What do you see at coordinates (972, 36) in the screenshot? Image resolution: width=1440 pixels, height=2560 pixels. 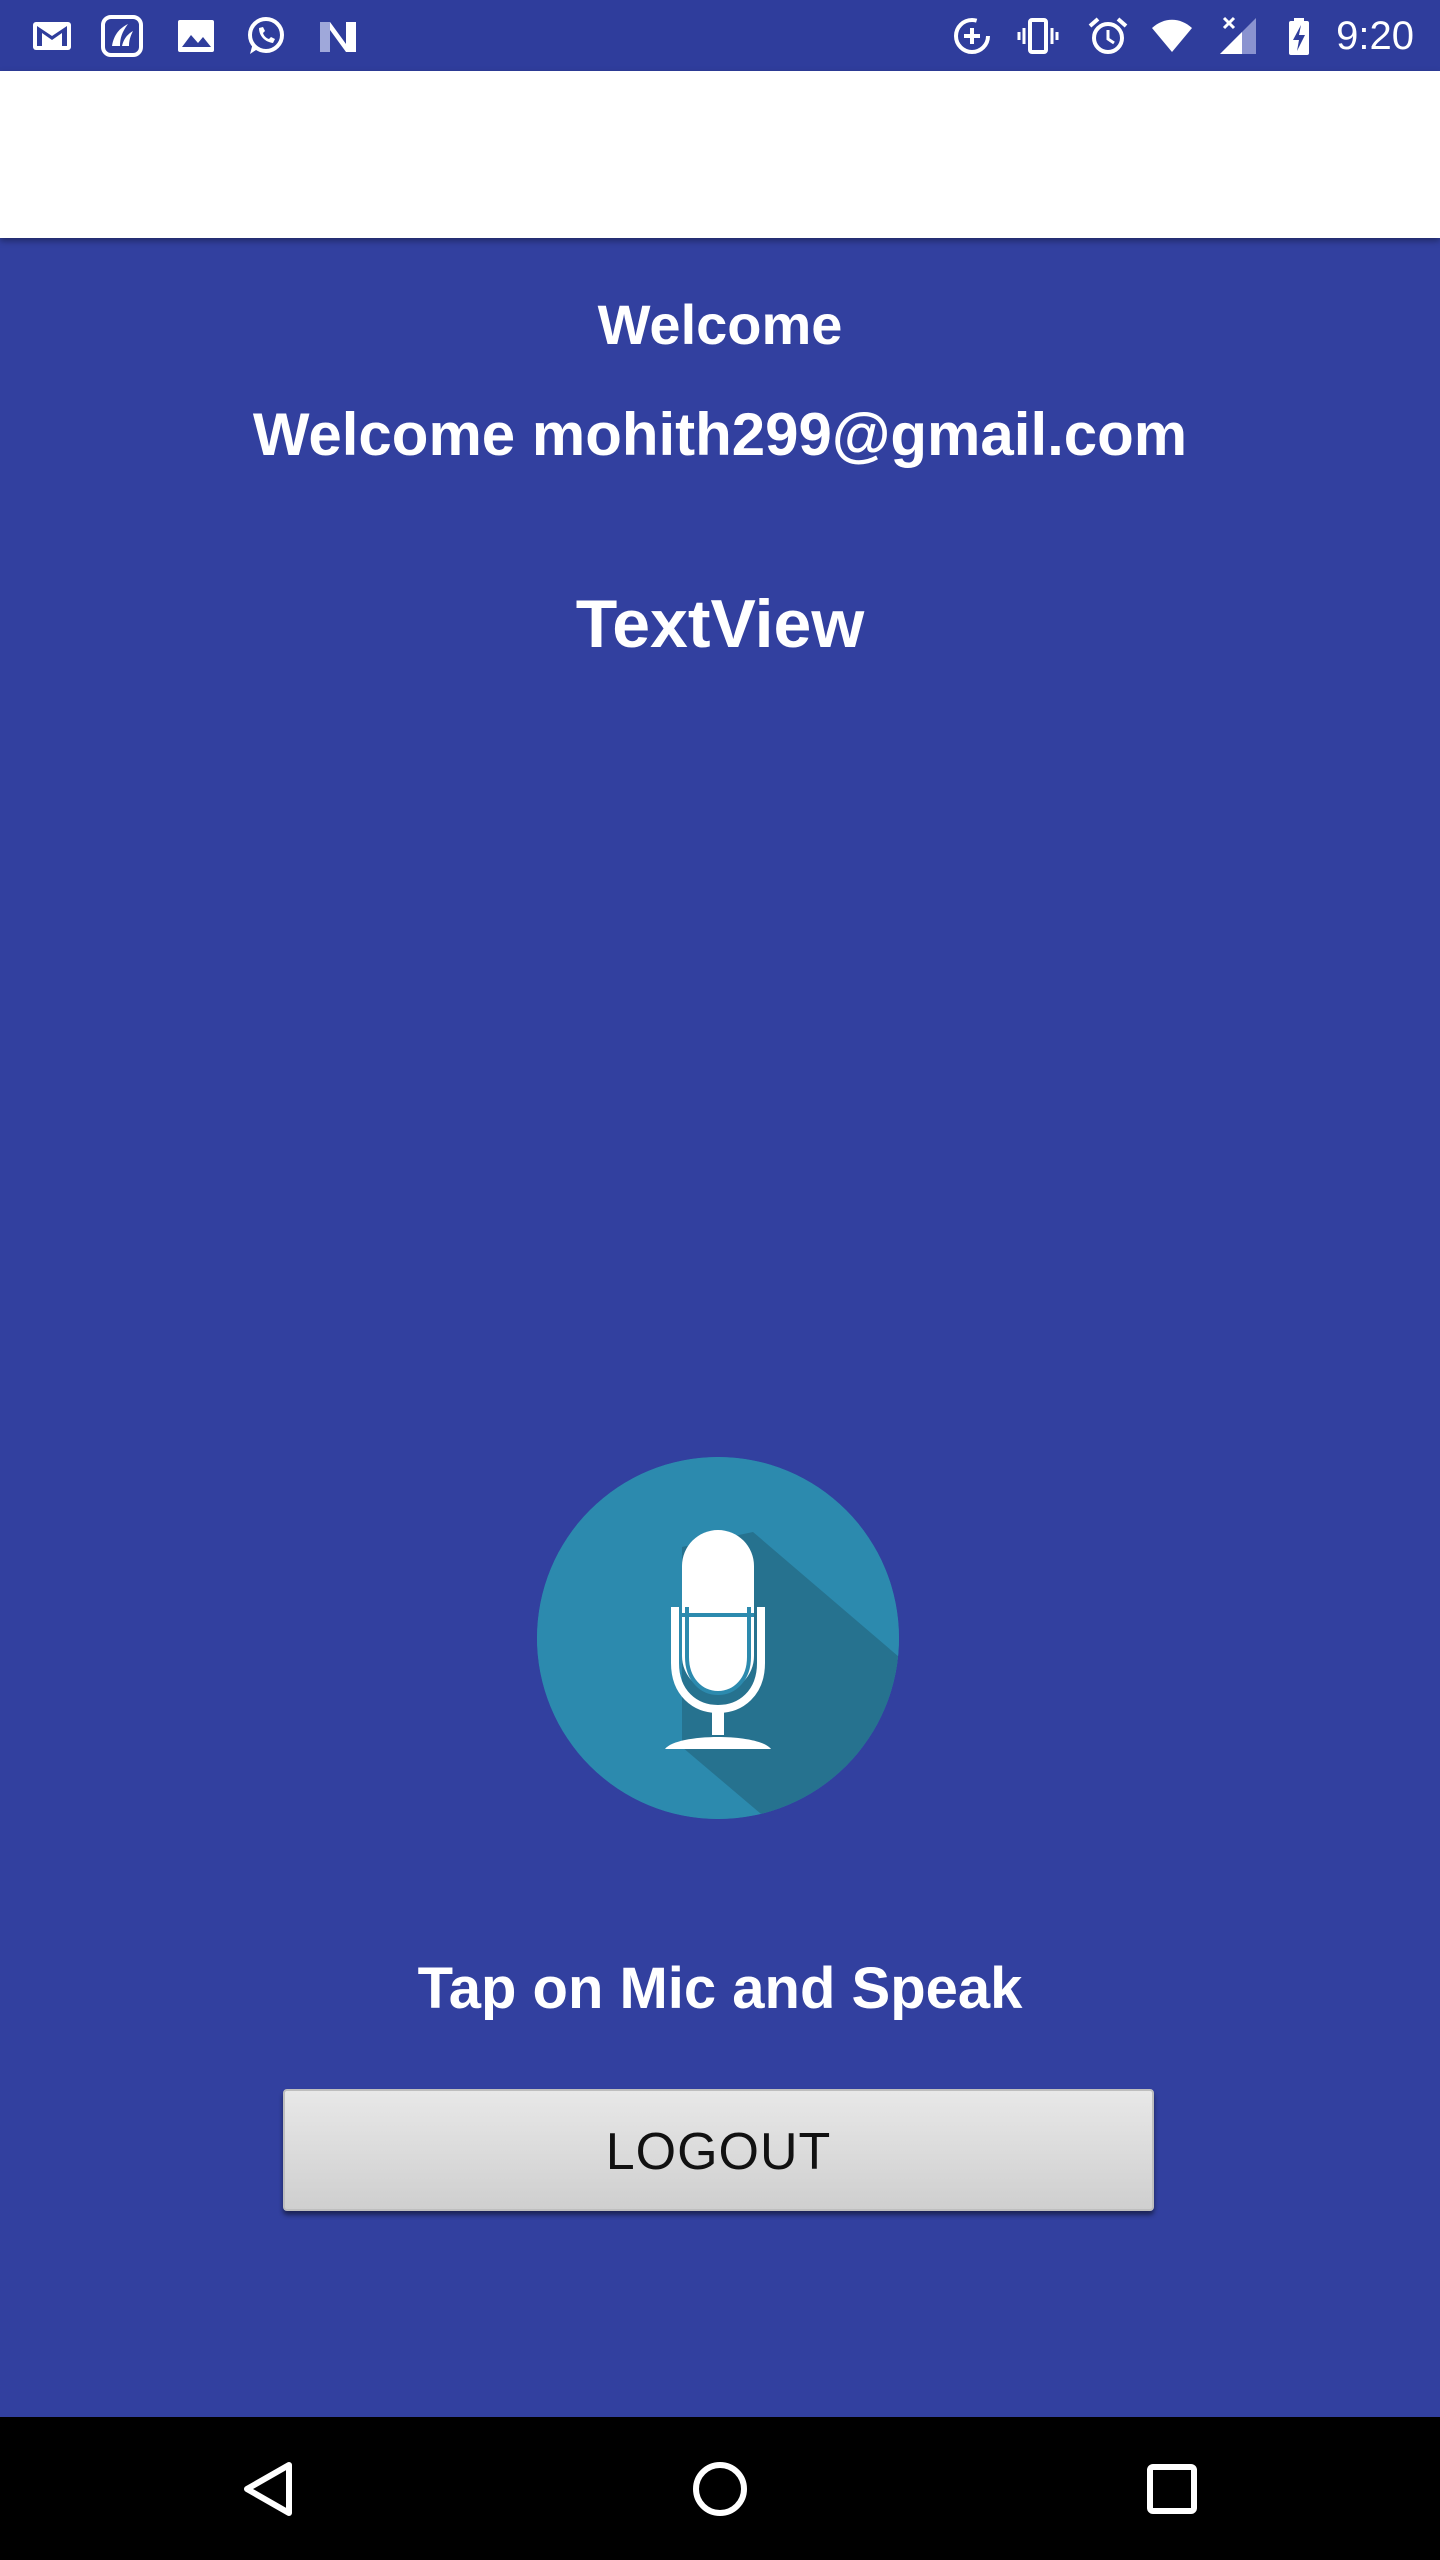 I see `data-saver-icon` at bounding box center [972, 36].